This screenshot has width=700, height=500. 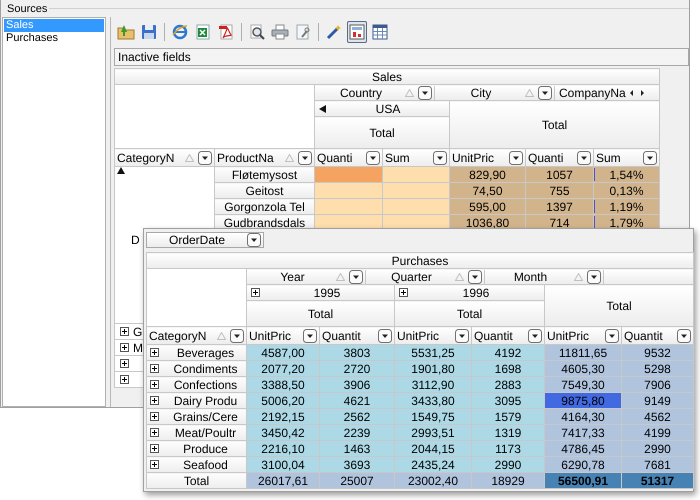 I want to click on table-cell: 2435,24, so click(x=433, y=464).